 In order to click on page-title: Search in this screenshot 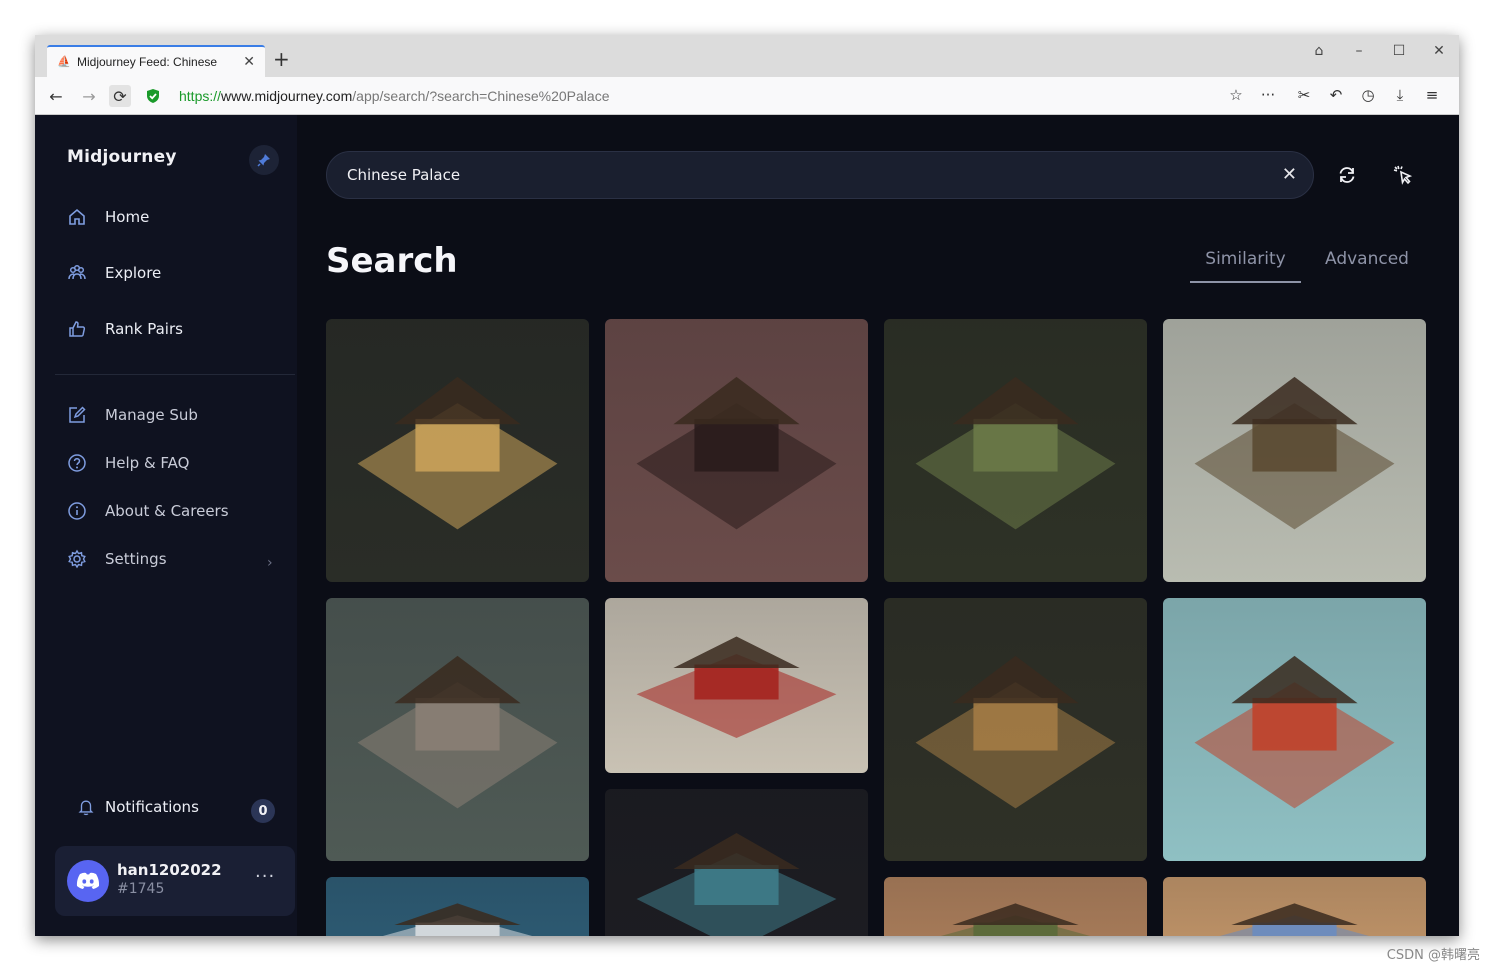, I will do `click(392, 261)`.